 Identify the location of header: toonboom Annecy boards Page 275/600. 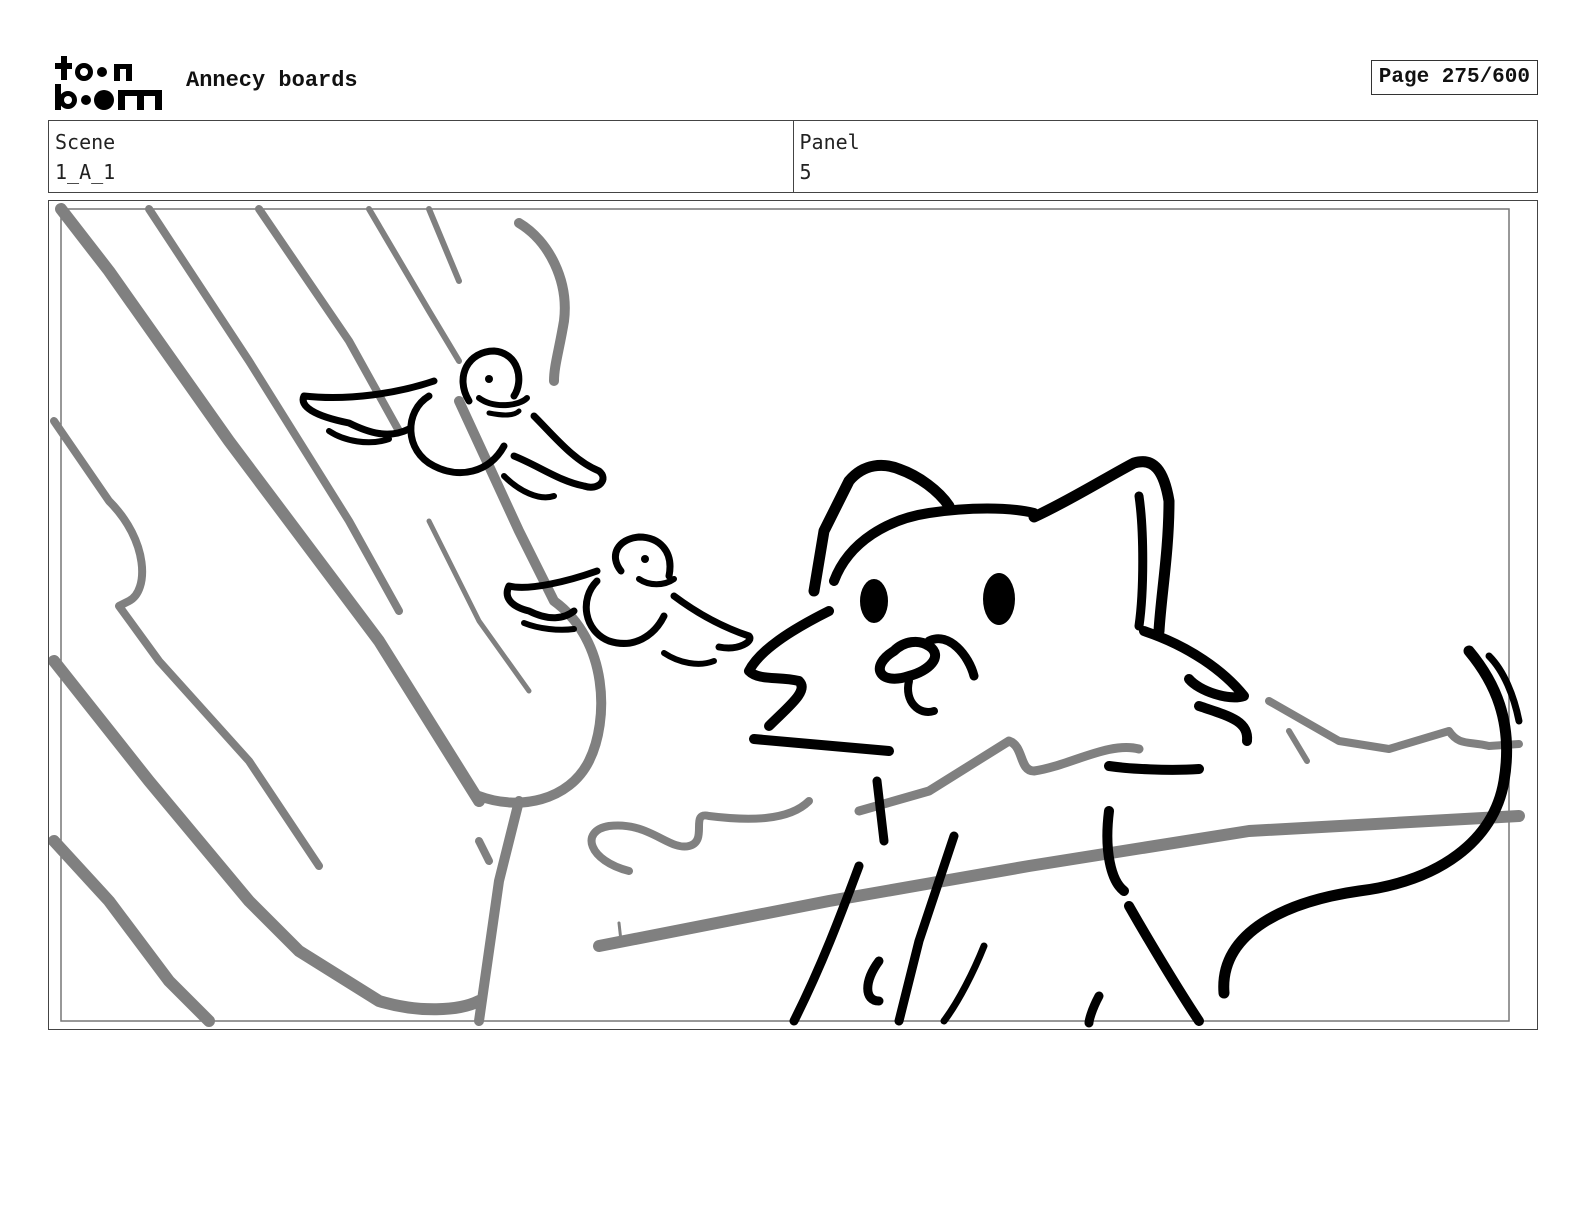
(793, 80).